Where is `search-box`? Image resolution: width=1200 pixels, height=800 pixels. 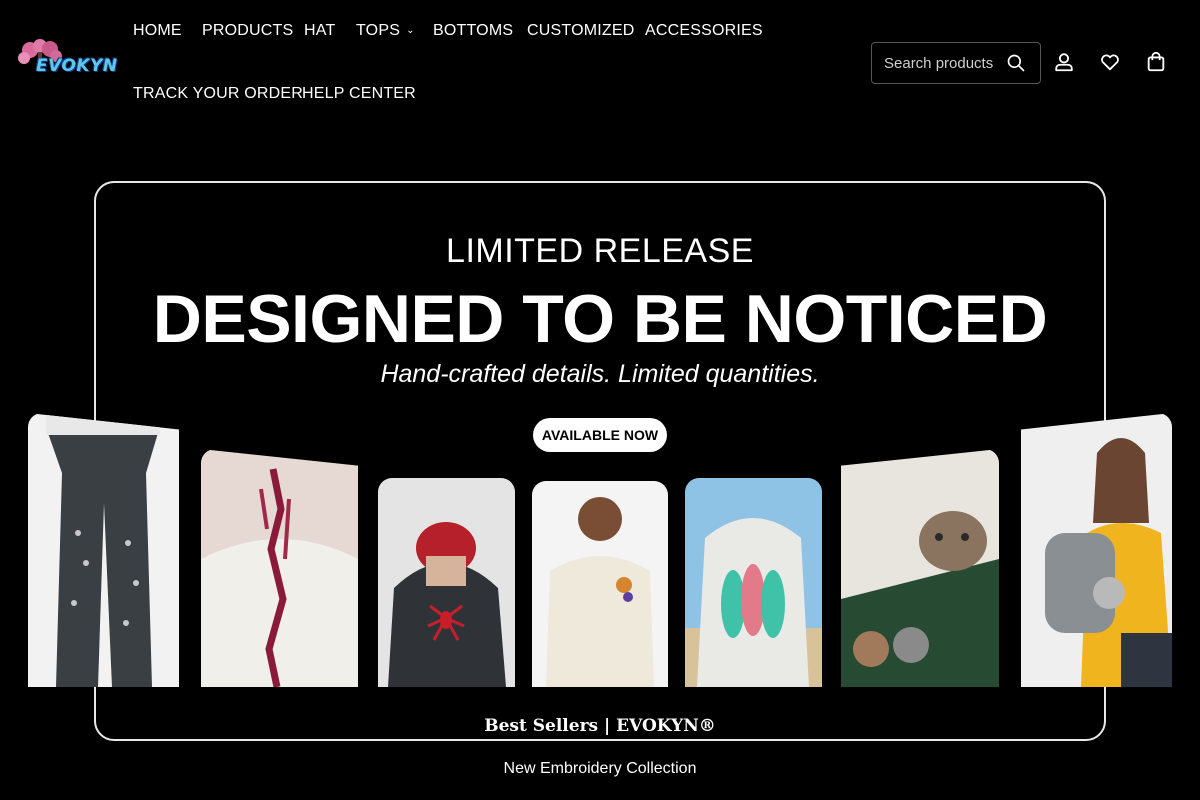
search-box is located at coordinates (956, 63).